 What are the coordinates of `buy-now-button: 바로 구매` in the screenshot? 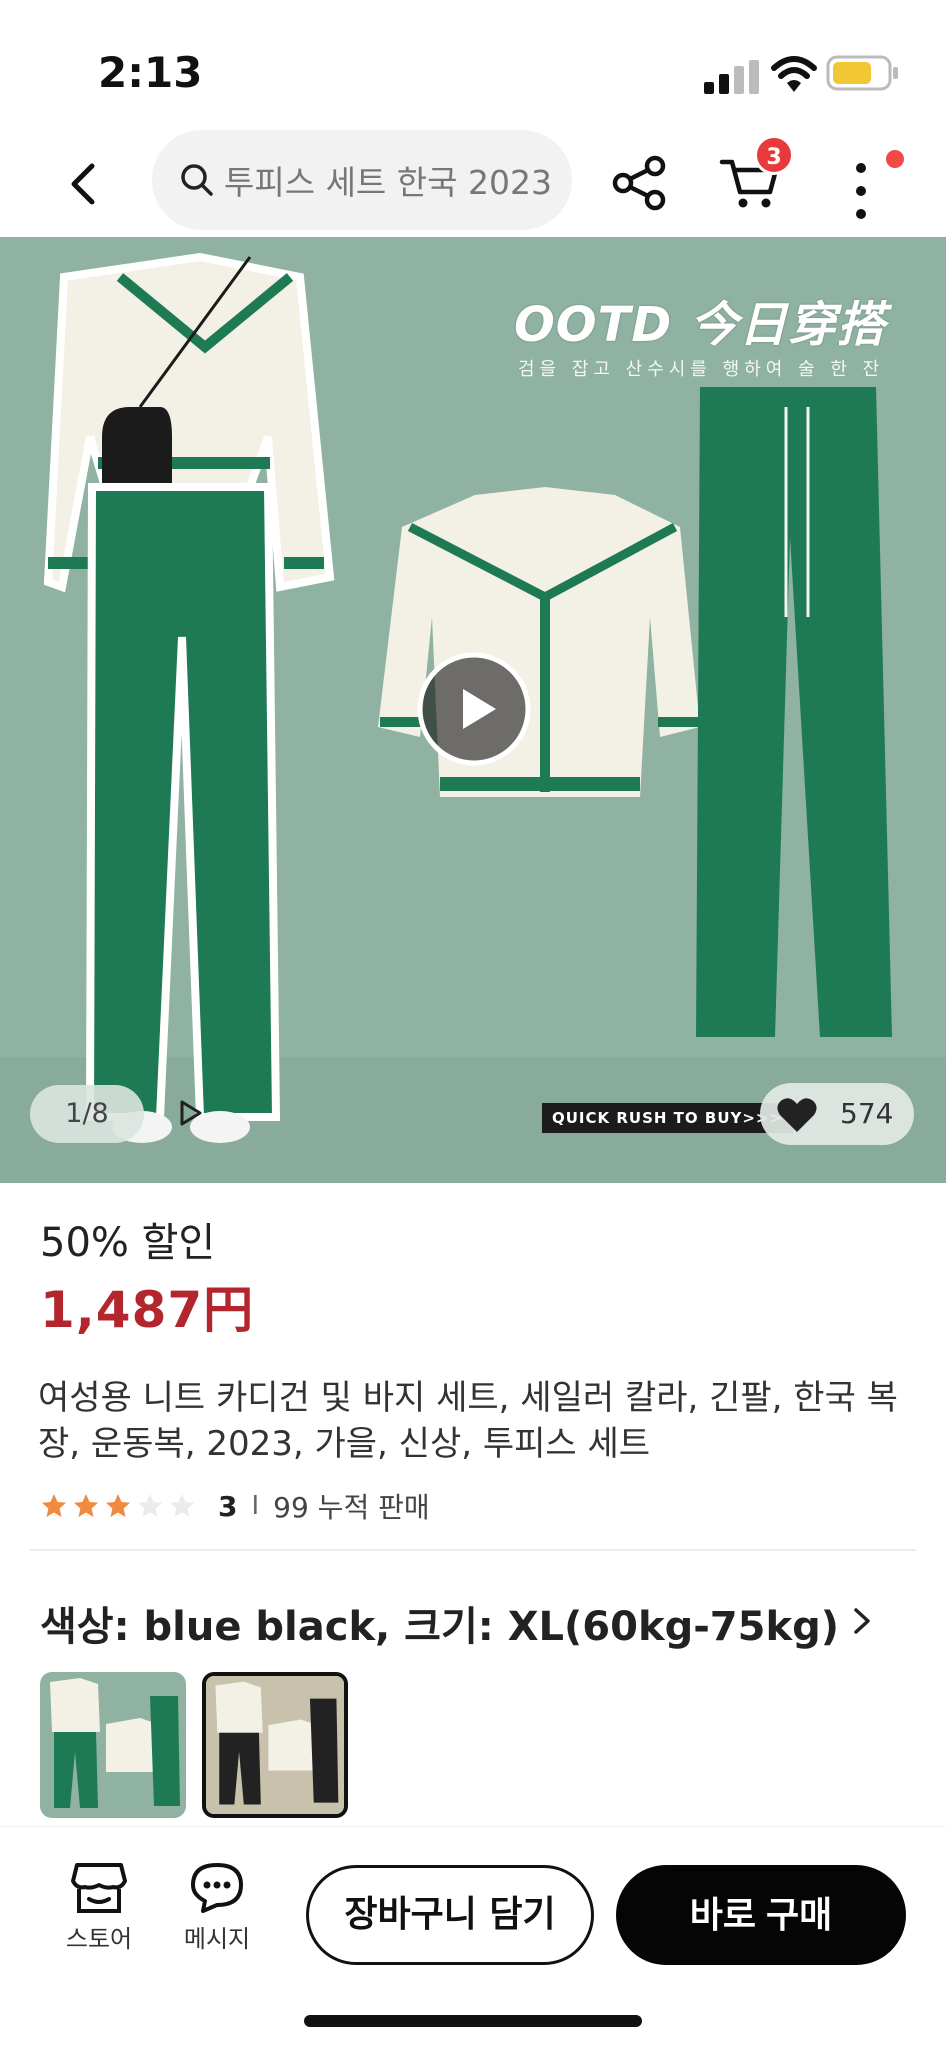 It's located at (761, 1915).